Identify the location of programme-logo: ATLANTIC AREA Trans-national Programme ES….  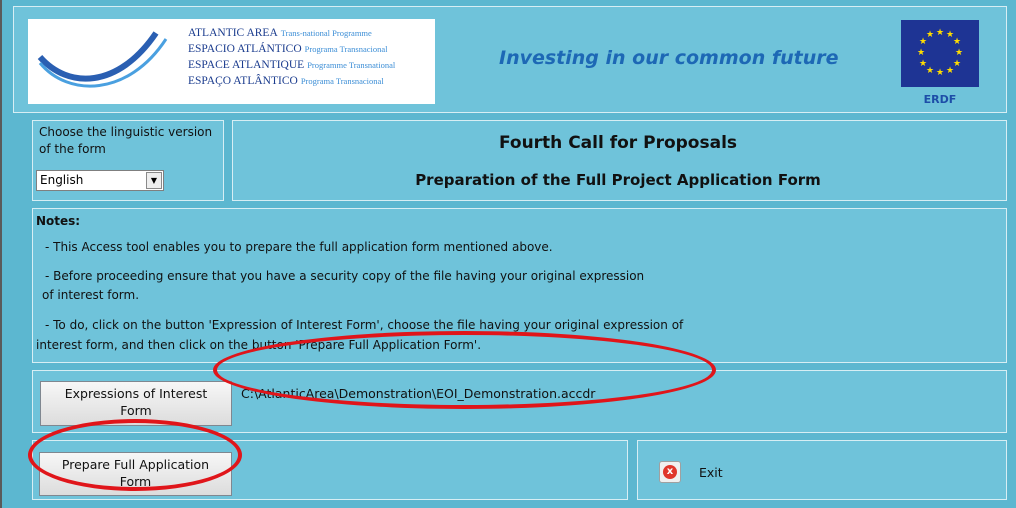
(231, 61).